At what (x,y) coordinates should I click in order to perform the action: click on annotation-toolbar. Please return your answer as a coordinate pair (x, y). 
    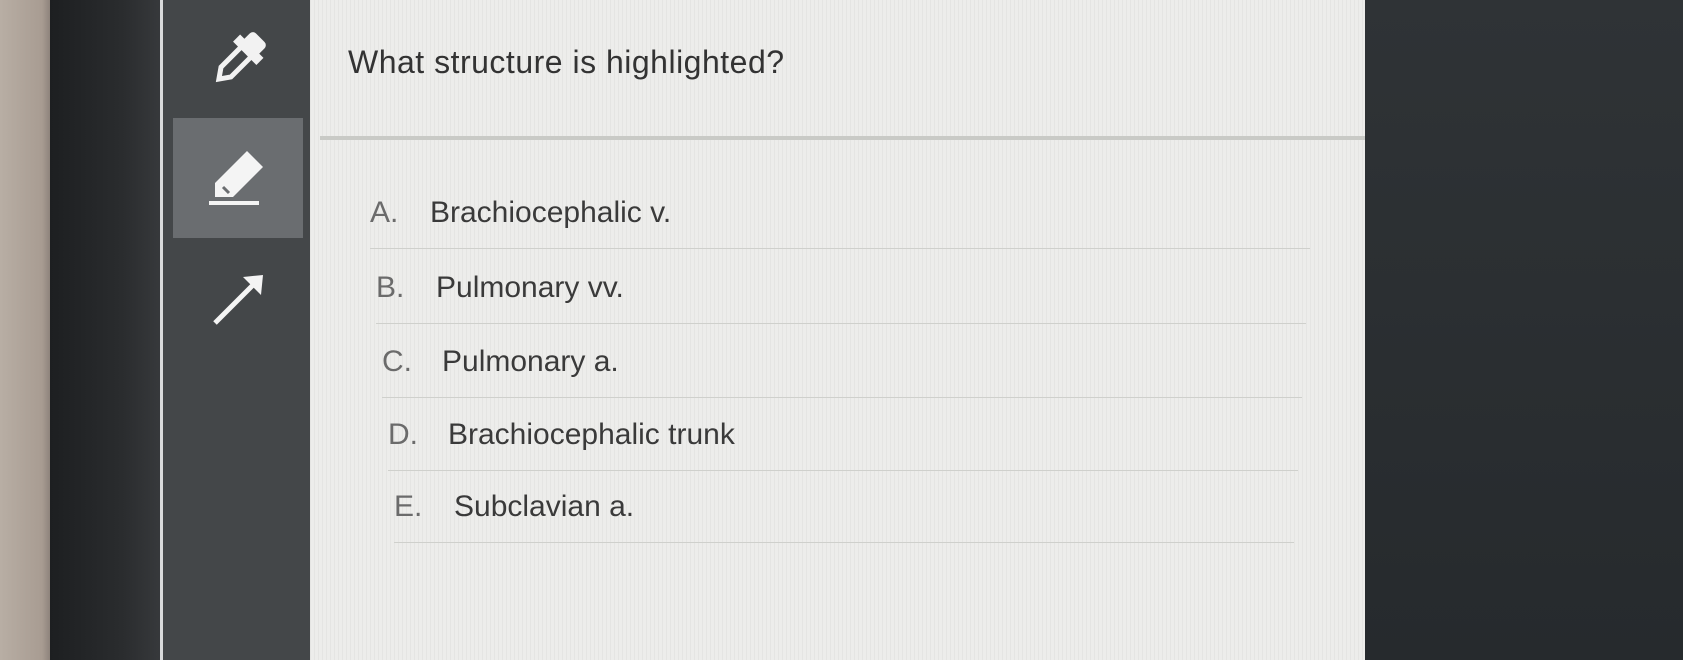
    Looking at the image, I should click on (241, 330).